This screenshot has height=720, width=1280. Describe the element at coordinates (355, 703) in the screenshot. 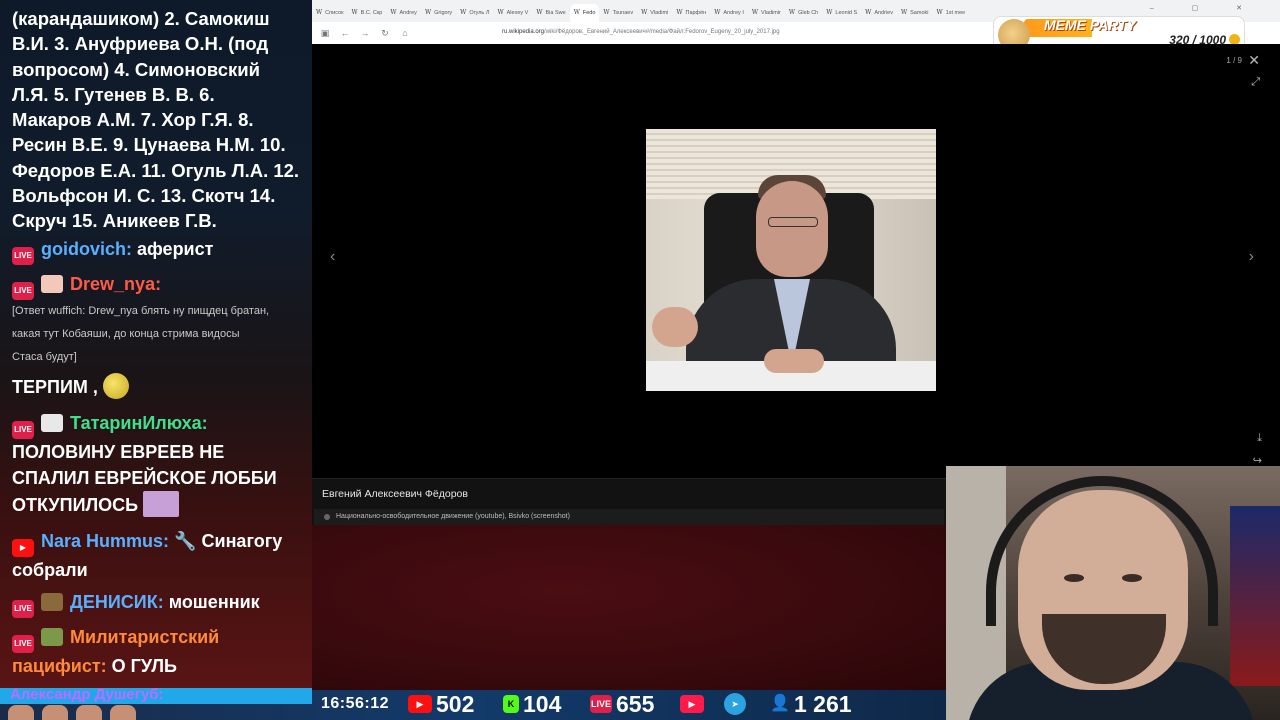

I see `clock-time: 16:56:12` at that location.